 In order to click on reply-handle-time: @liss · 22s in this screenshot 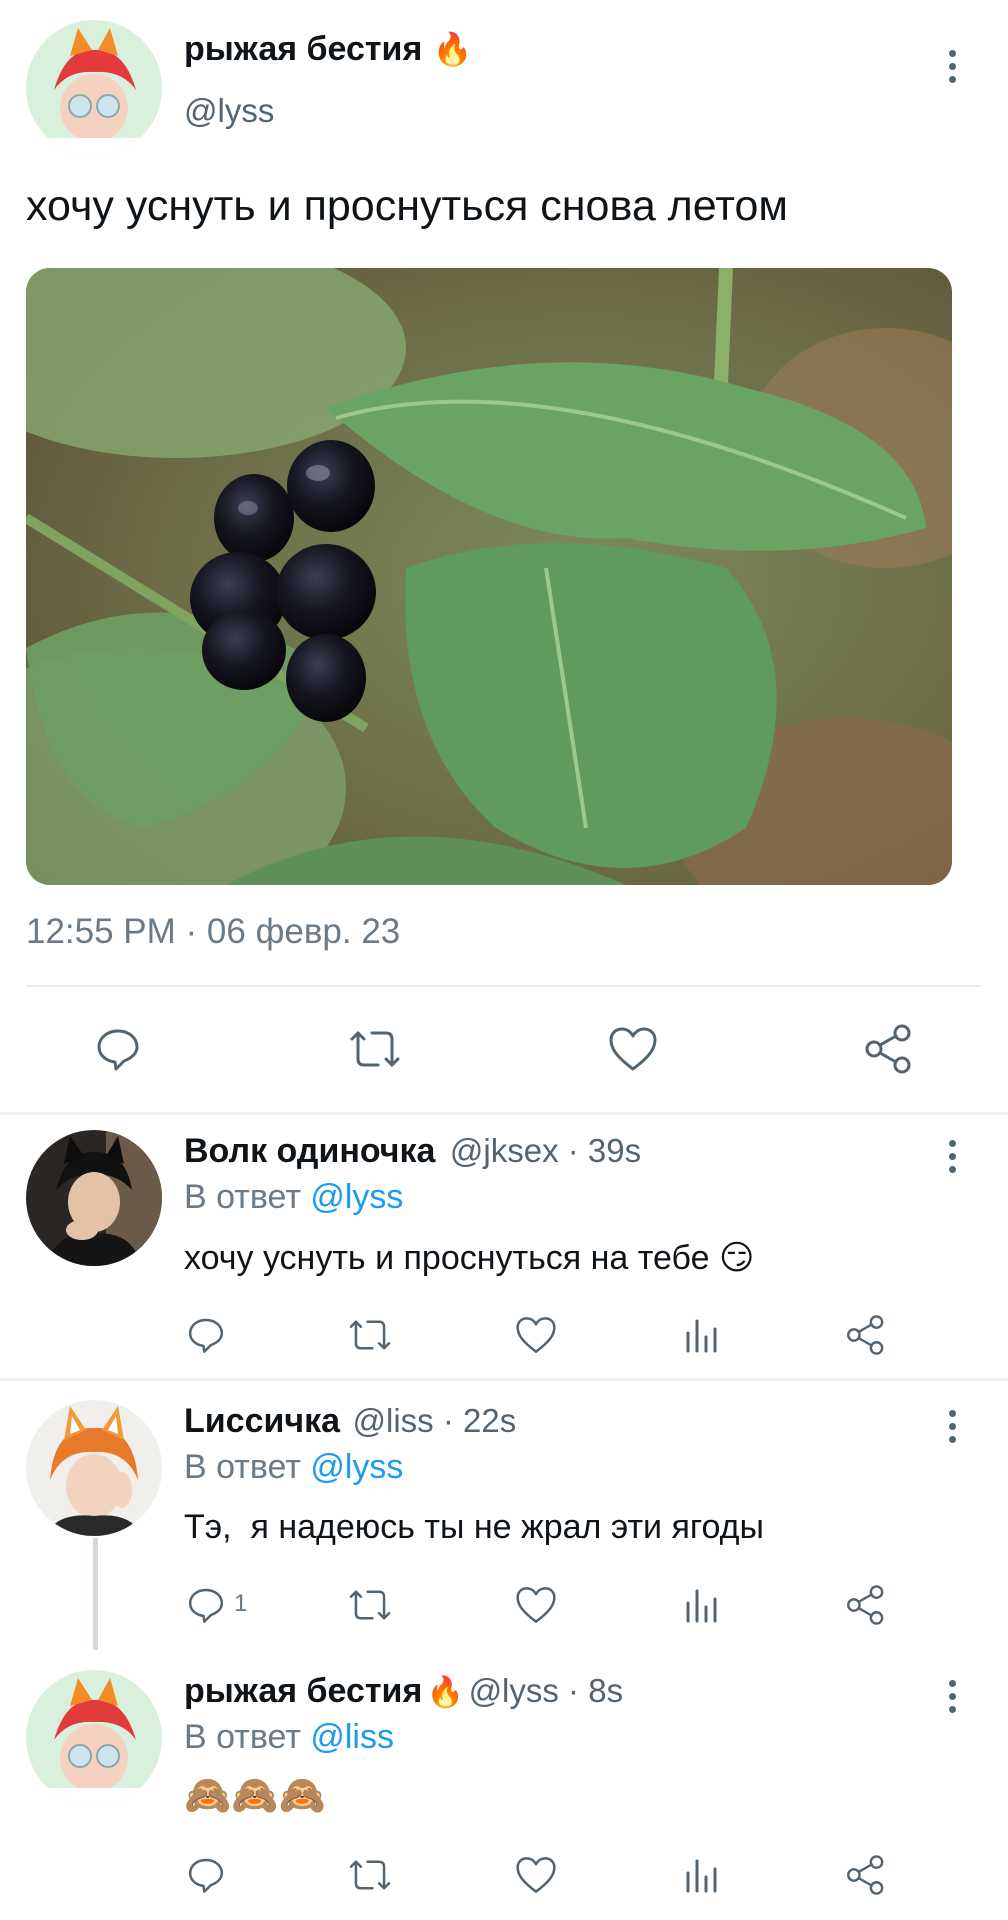, I will do `click(435, 1420)`.